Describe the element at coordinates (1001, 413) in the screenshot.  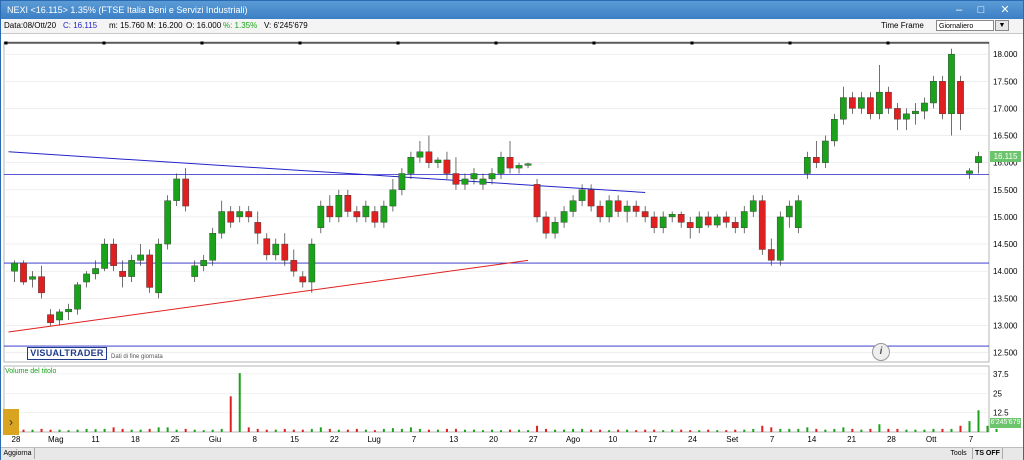
I see `volume-tick-label: 12.5` at that location.